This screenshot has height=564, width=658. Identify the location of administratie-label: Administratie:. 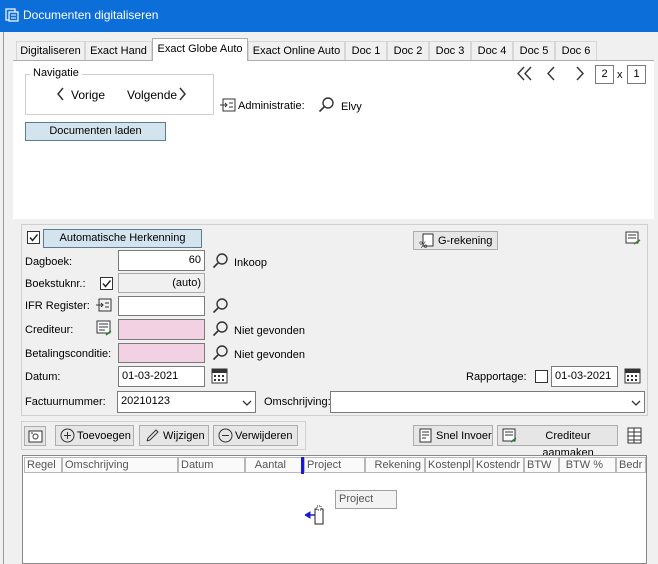
(271, 106).